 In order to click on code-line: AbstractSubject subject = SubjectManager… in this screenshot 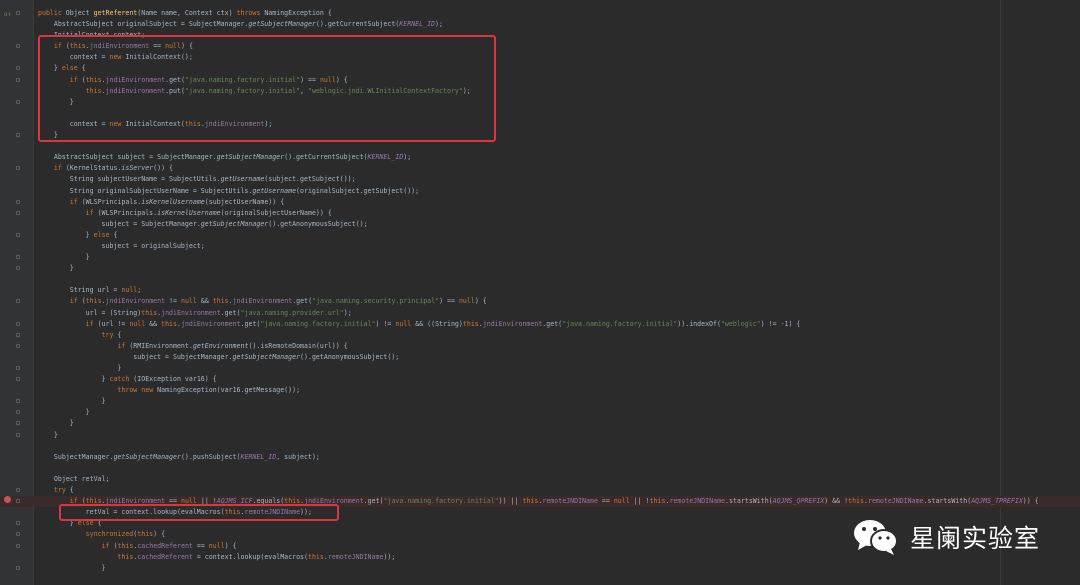, I will do `click(540, 157)`.